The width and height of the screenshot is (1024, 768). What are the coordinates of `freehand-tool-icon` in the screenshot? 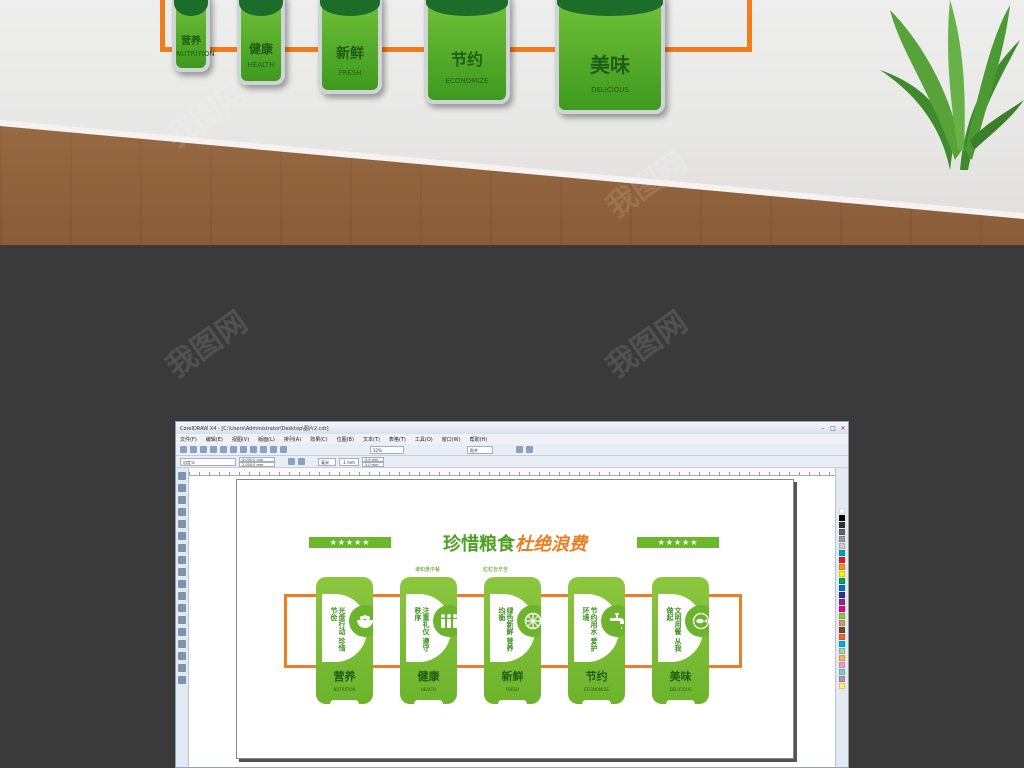 It's located at (182, 524).